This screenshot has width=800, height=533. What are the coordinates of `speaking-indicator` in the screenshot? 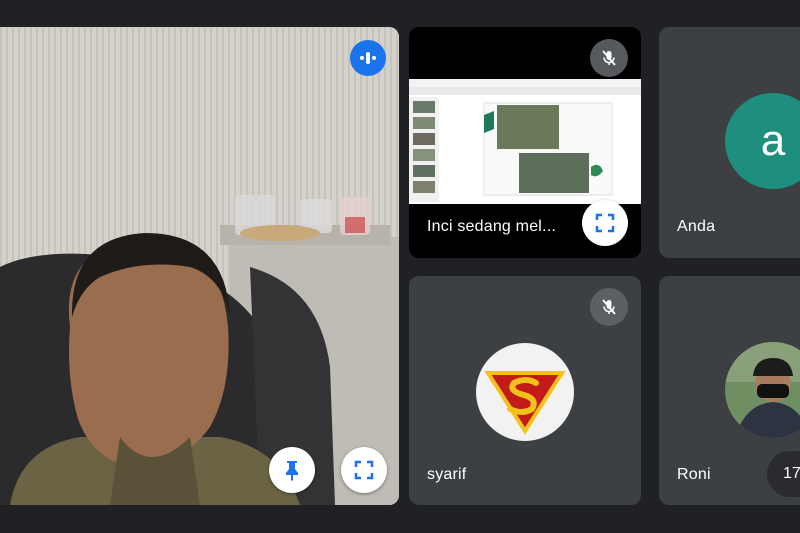 It's located at (368, 58).